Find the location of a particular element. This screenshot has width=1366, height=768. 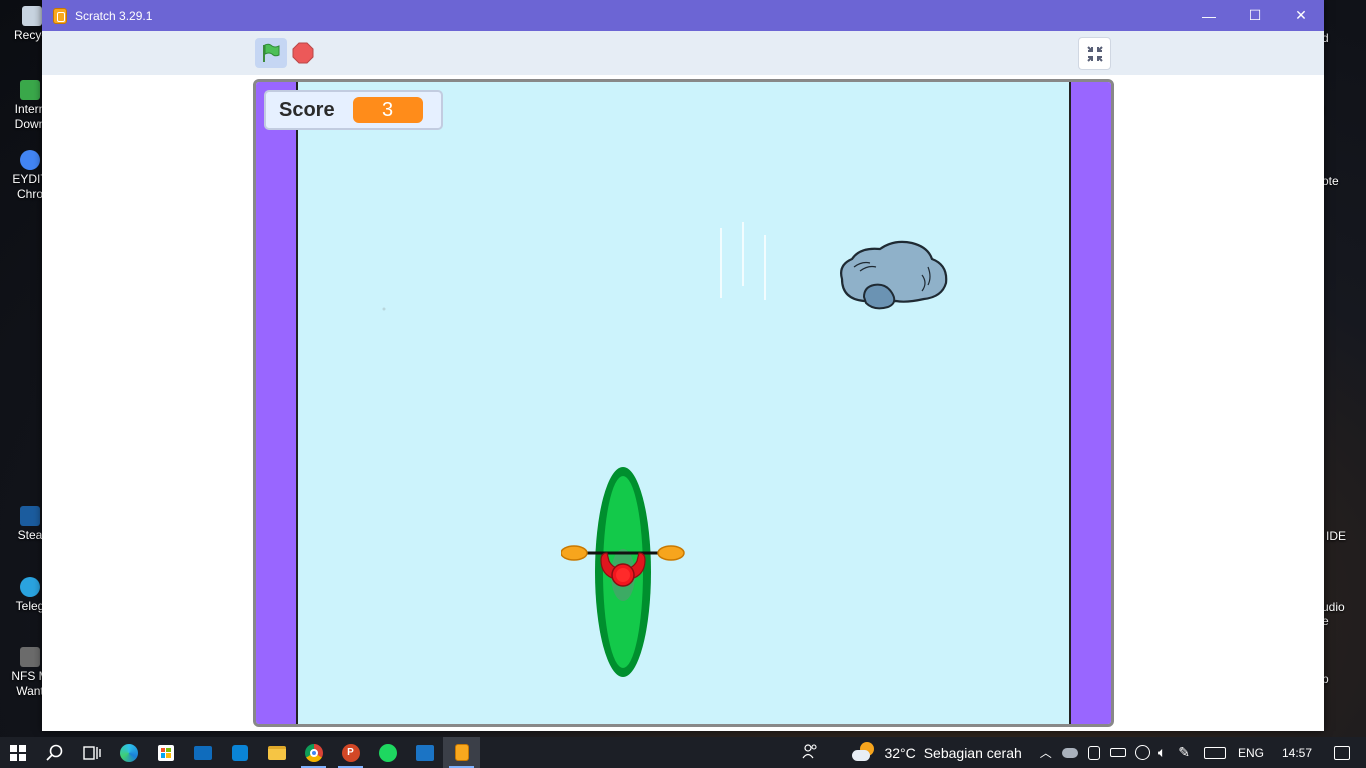

windows-logo-icon is located at coordinates (18, 752).